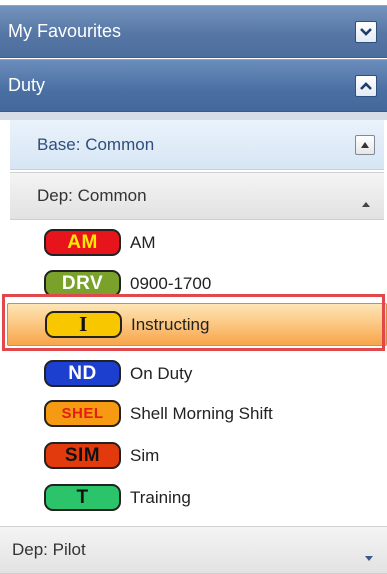  I want to click on duty-code-badge: SIM, so click(82, 455).